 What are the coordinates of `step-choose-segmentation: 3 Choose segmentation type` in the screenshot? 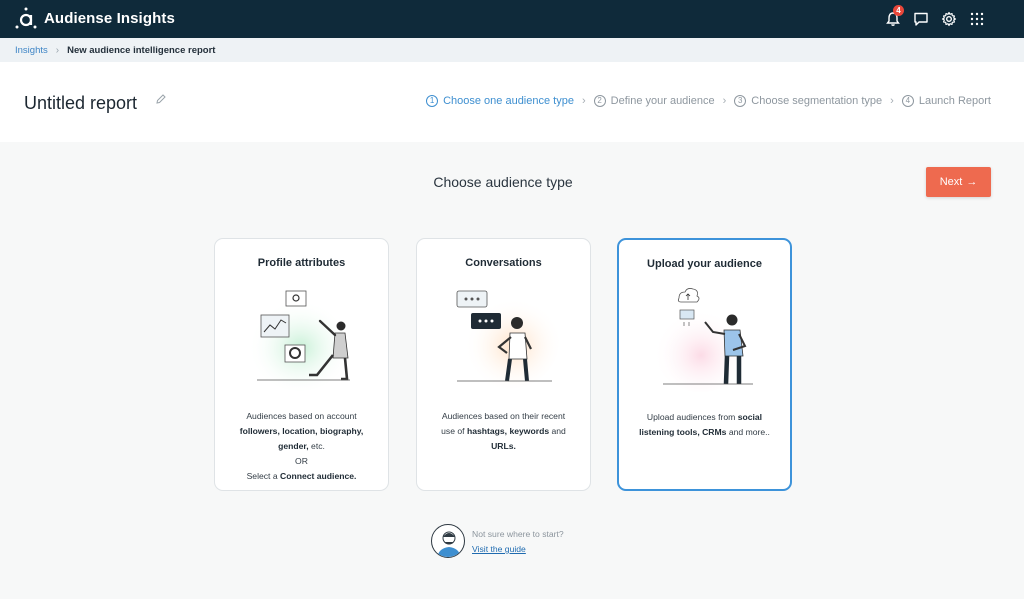 It's located at (808, 101).